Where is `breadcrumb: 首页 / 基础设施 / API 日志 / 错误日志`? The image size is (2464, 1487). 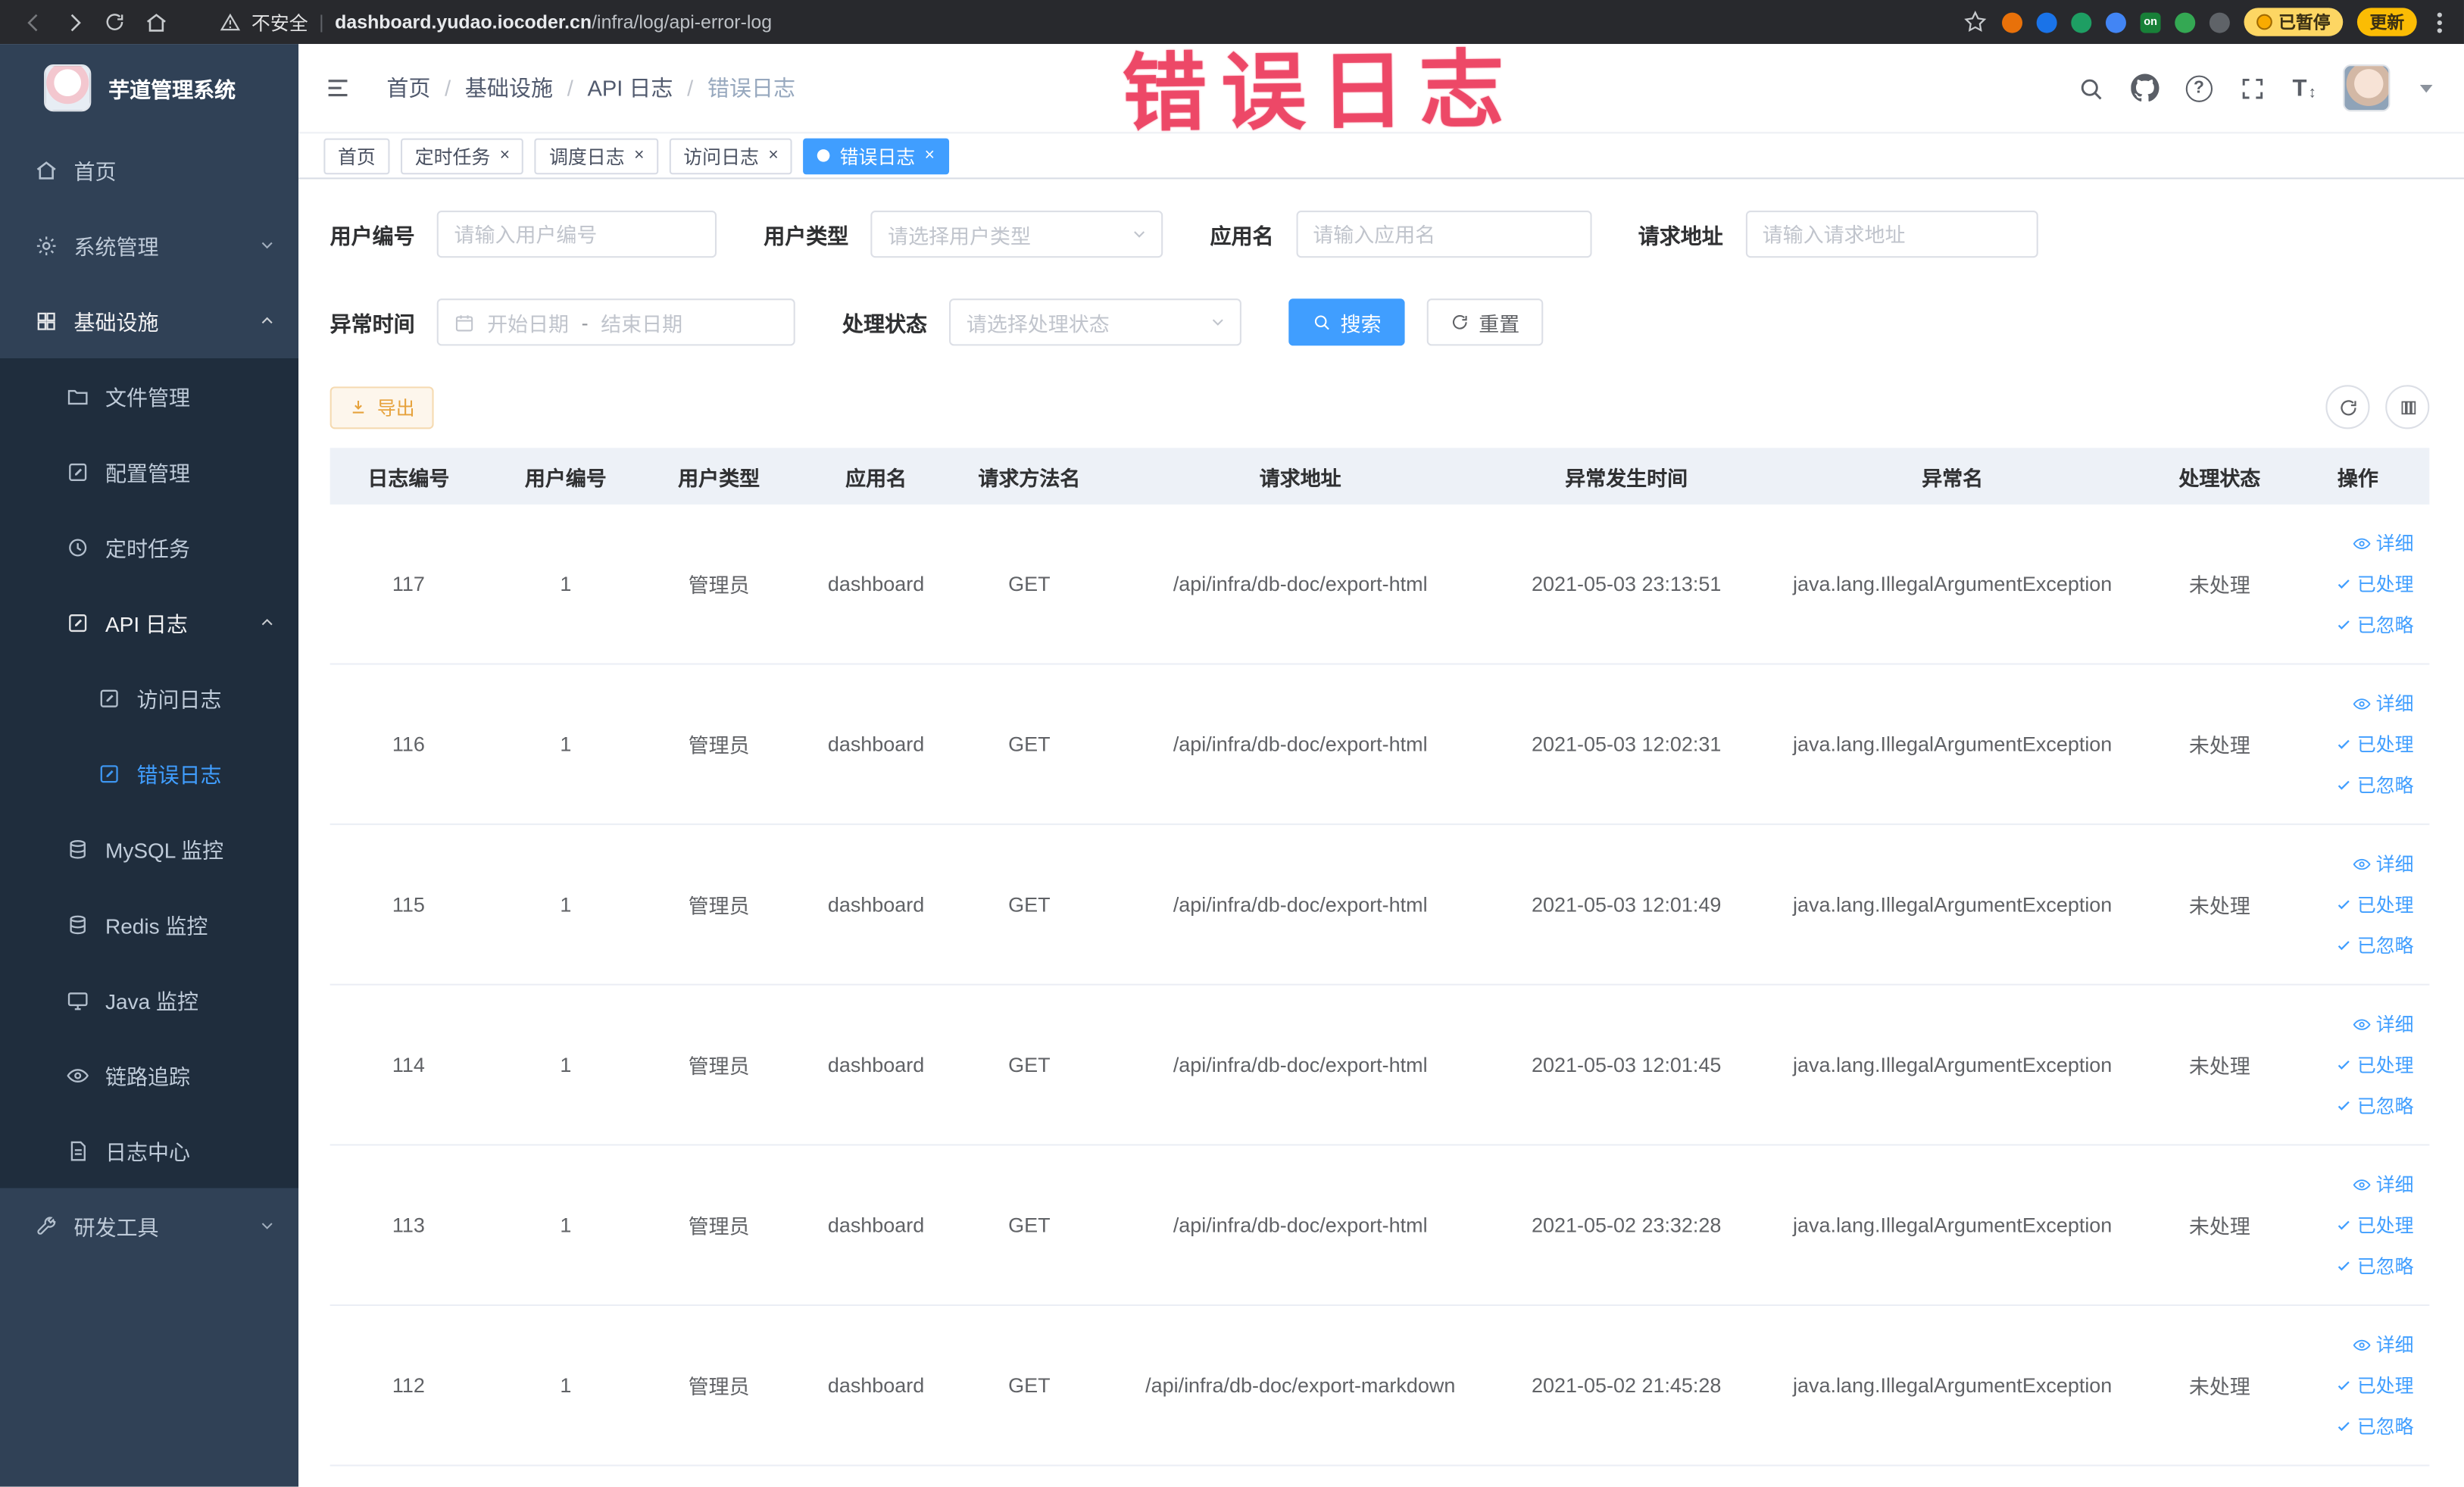 breadcrumb: 首页 / 基础设施 / API 日志 / 错误日志 is located at coordinates (590, 87).